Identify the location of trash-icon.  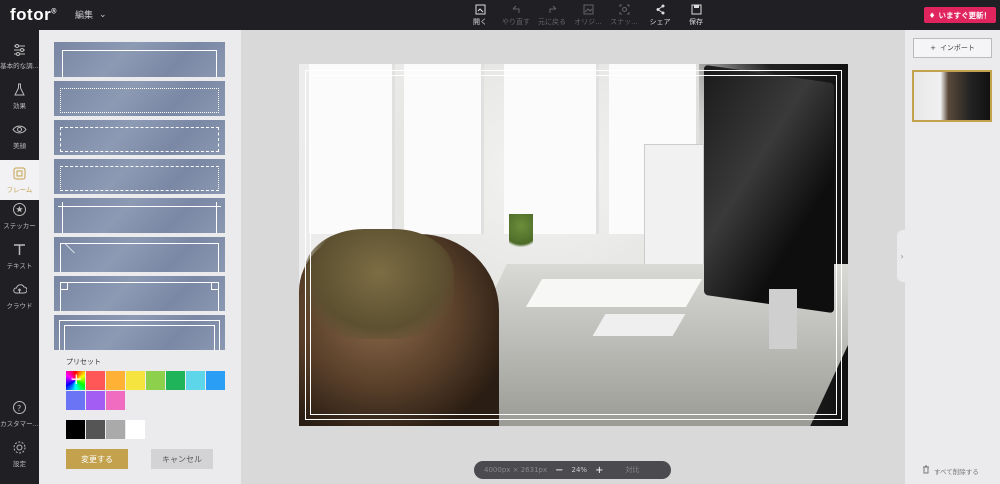
(926, 470).